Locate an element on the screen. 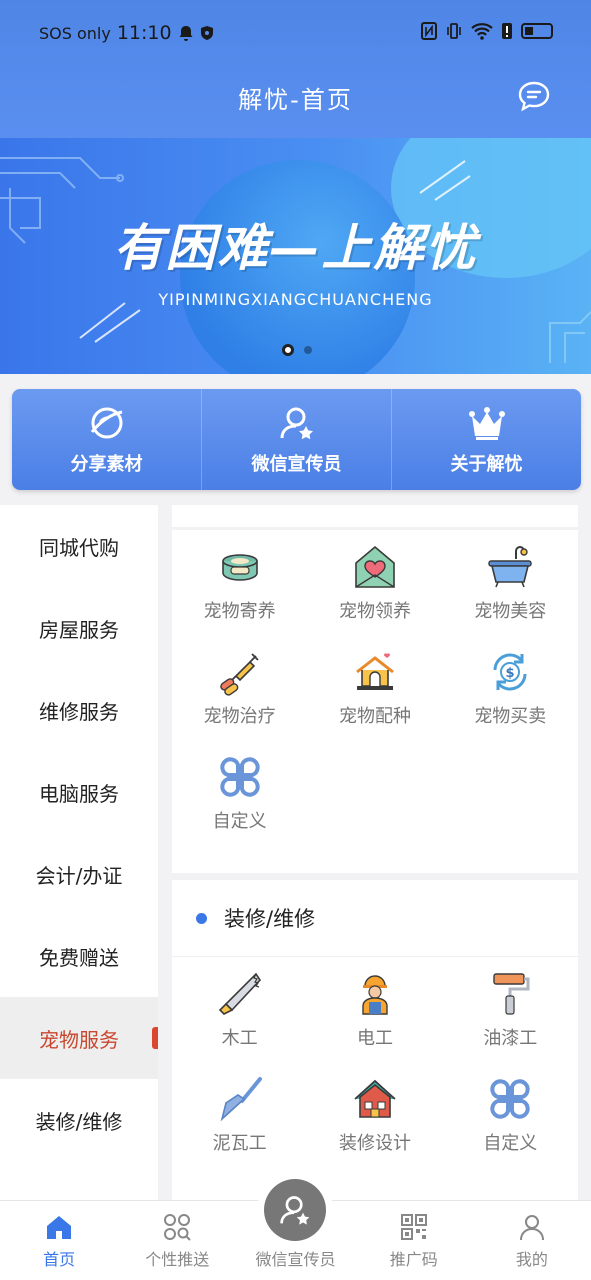 The width and height of the screenshot is (591, 1280). painter-item: 油漆工 is located at coordinates (510, 1009).